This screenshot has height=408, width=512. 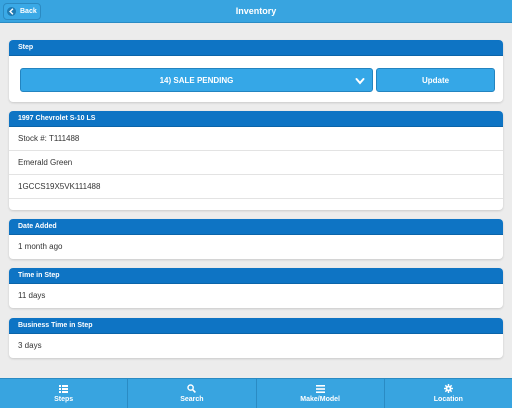 What do you see at coordinates (192, 388) in the screenshot?
I see `search-icon` at bounding box center [192, 388].